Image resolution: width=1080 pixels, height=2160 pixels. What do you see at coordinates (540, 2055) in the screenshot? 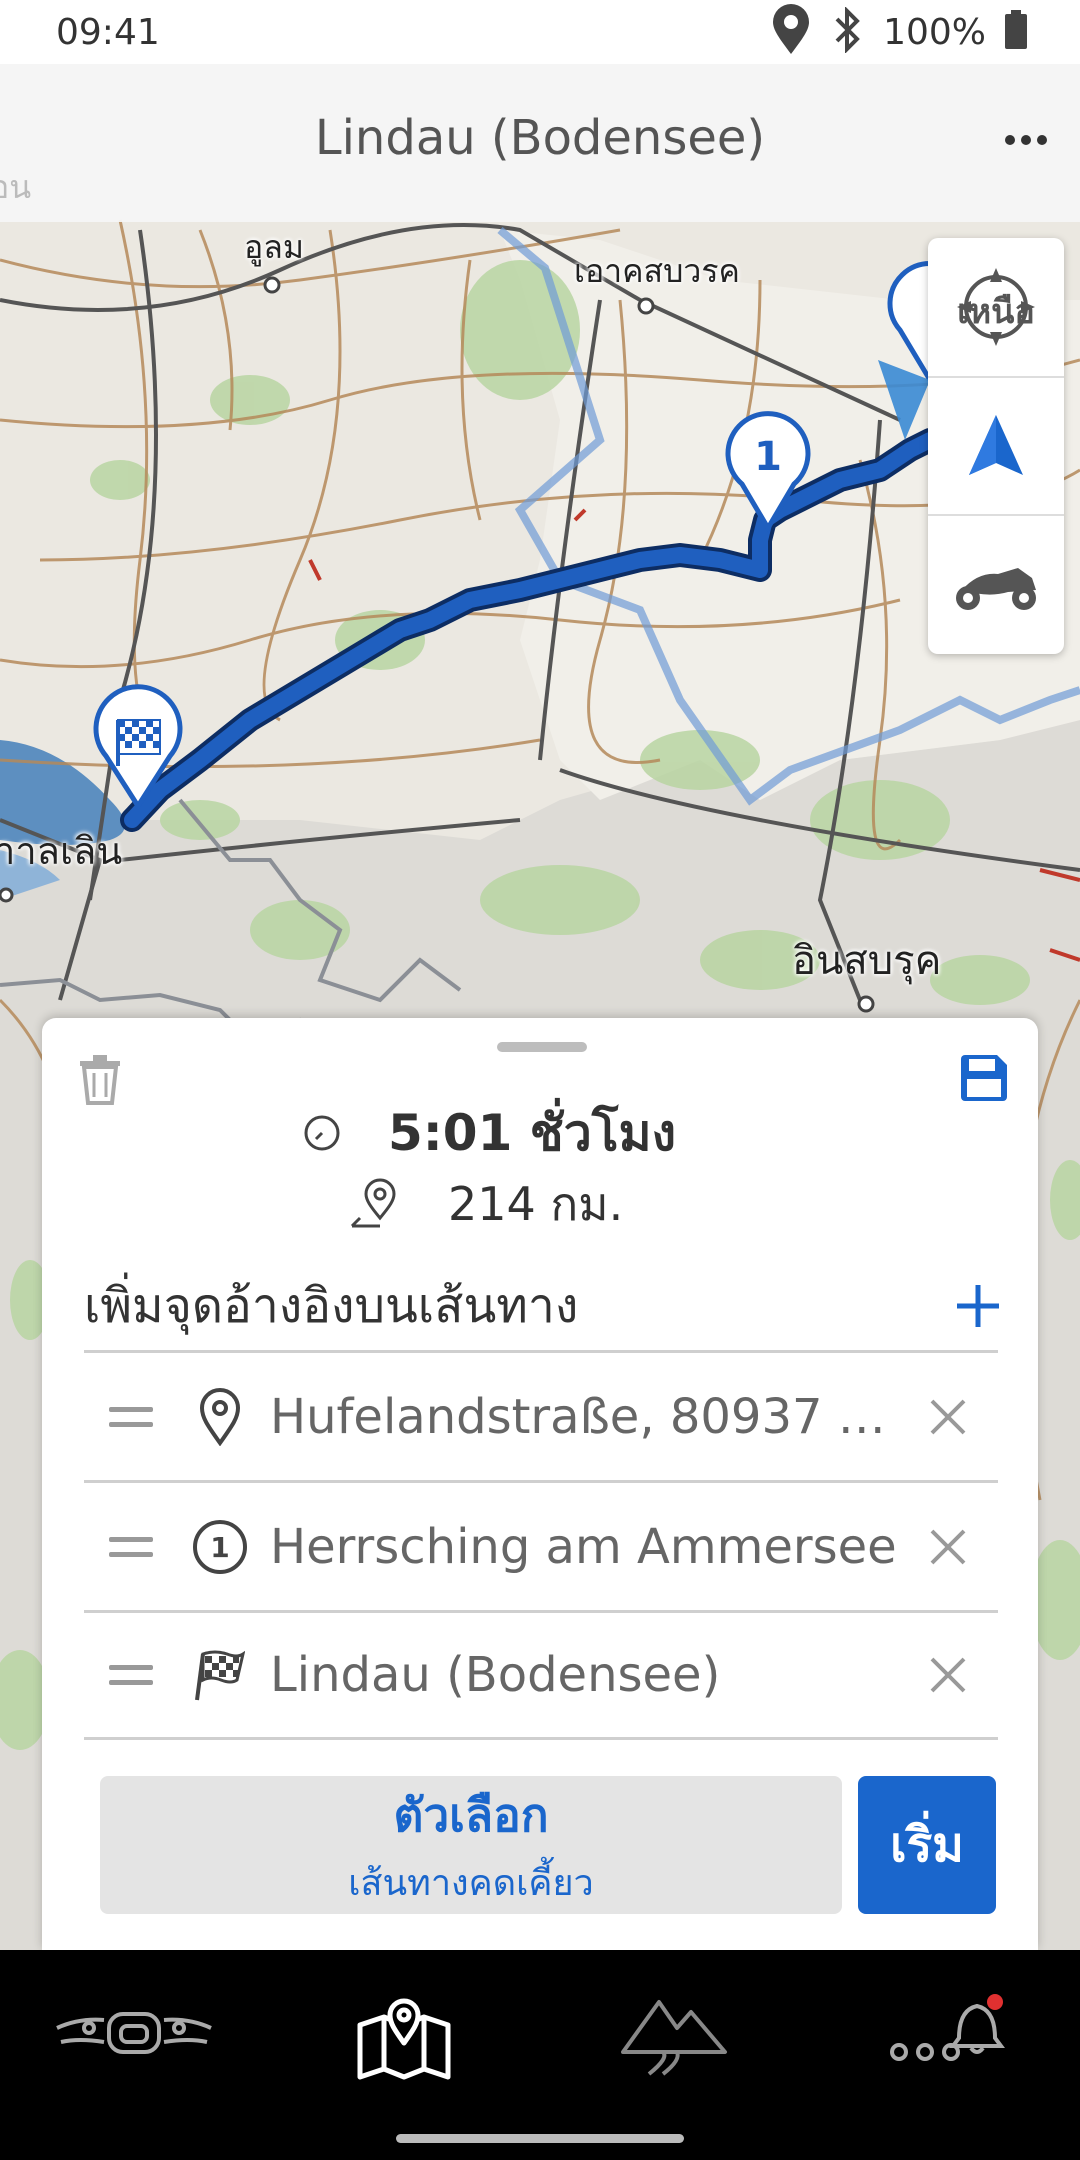
I see `bottom-navigation` at bounding box center [540, 2055].